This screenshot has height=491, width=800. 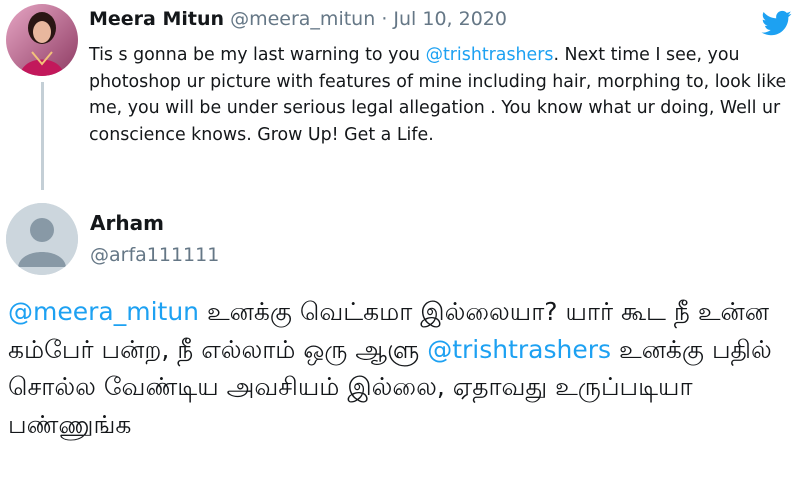 What do you see at coordinates (257, 55) in the screenshot?
I see `tweet-text-part: Tis s gonna be my last warning to you` at bounding box center [257, 55].